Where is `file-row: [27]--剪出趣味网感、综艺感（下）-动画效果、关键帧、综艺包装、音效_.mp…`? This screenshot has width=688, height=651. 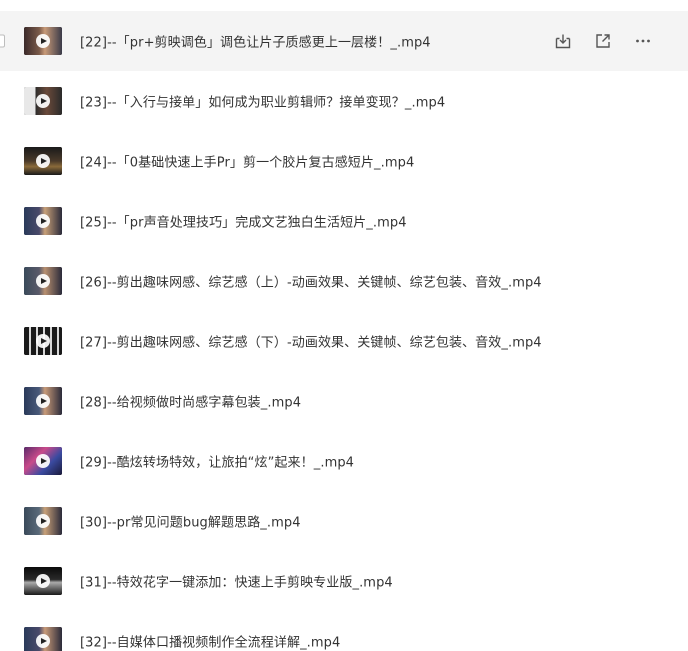 file-row: [27]--剪出趣味网感、综艺感（下）-动画效果、关键帧、综艺包装、音效_.mp… is located at coordinates (344, 341).